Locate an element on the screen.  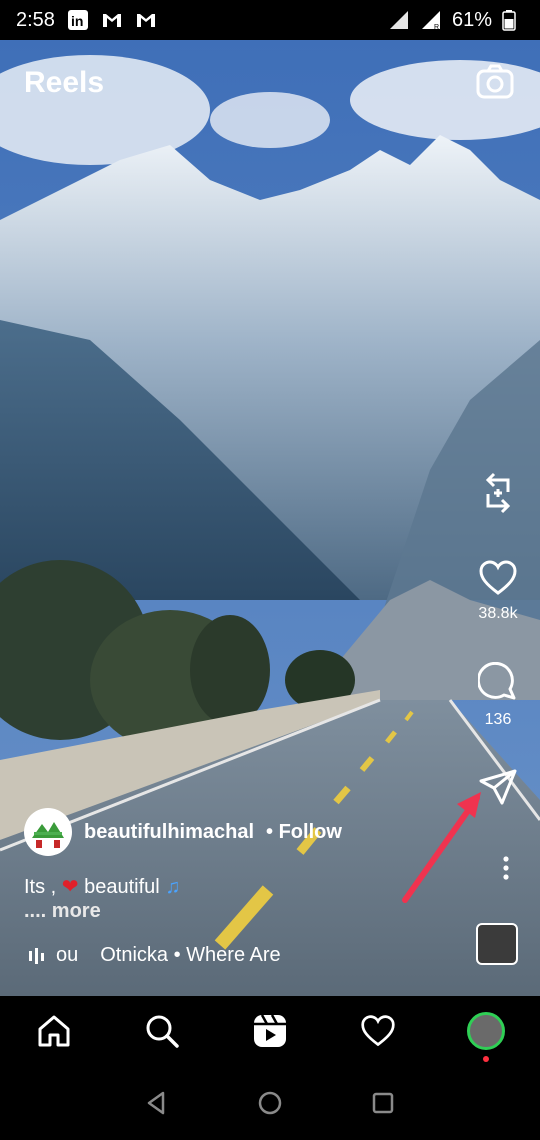
caption-text-end: beautiful is located at coordinates (122, 887).